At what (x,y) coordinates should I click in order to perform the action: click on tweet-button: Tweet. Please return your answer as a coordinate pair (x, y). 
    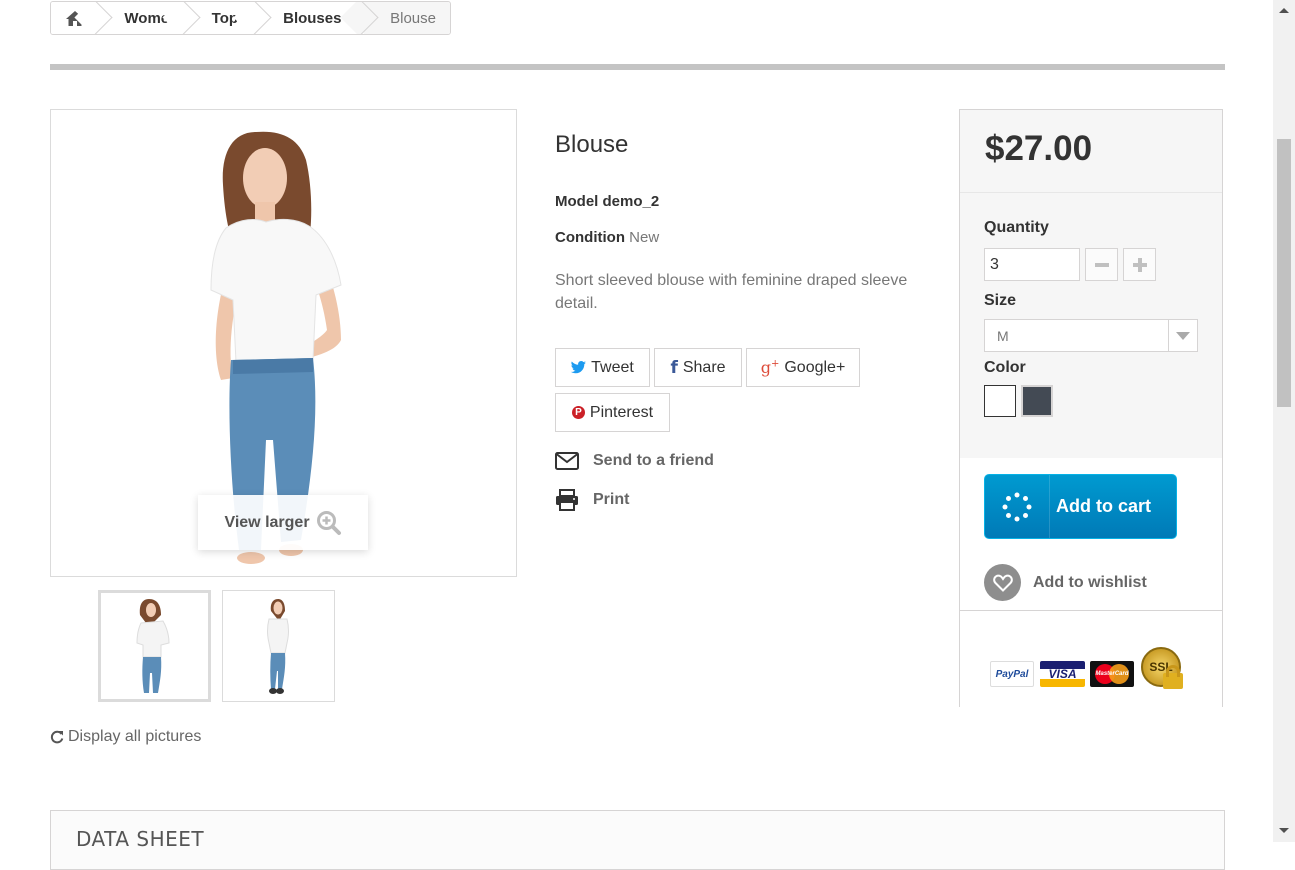
    Looking at the image, I should click on (602, 367).